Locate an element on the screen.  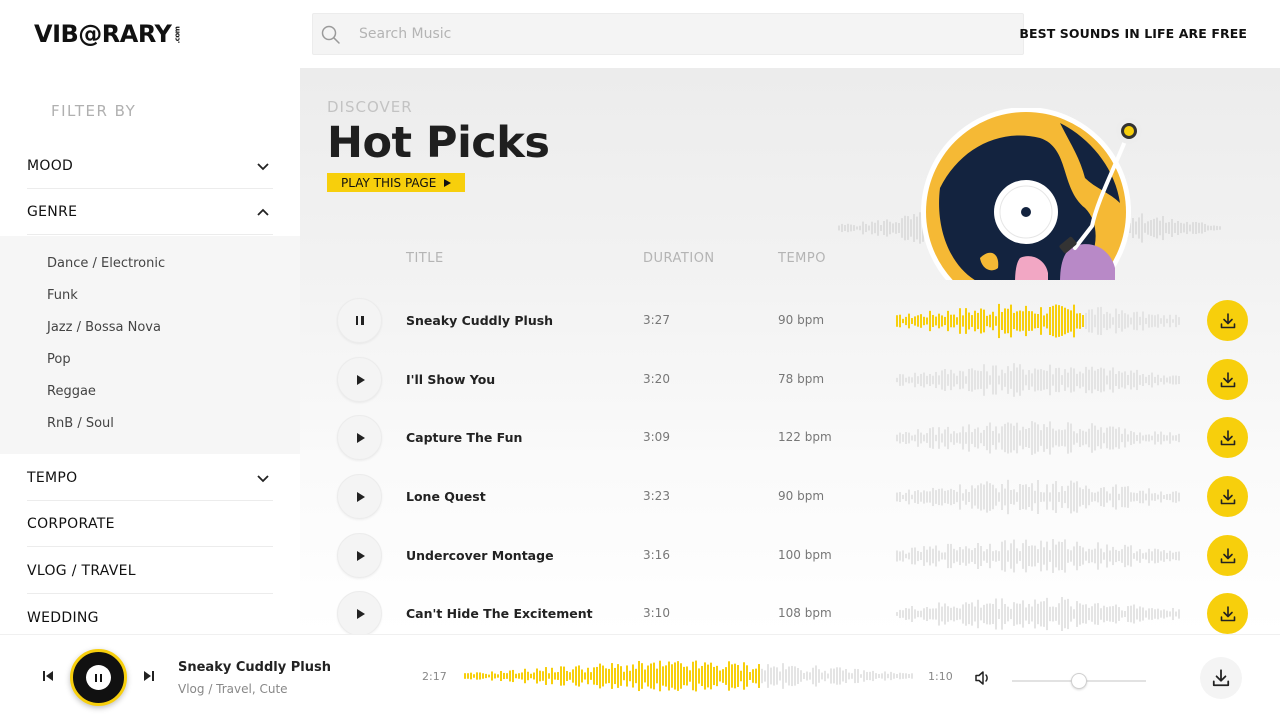
track-tempo: 90 bpm is located at coordinates (801, 496).